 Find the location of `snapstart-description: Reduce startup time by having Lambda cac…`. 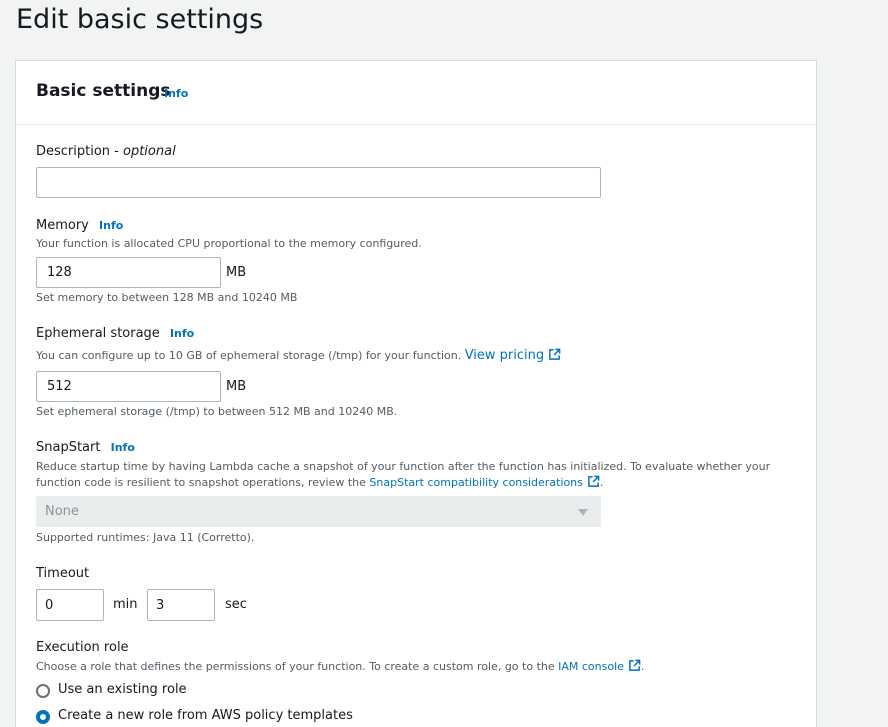

snapstart-description: Reduce startup time by having Lambda cac… is located at coordinates (403, 474).